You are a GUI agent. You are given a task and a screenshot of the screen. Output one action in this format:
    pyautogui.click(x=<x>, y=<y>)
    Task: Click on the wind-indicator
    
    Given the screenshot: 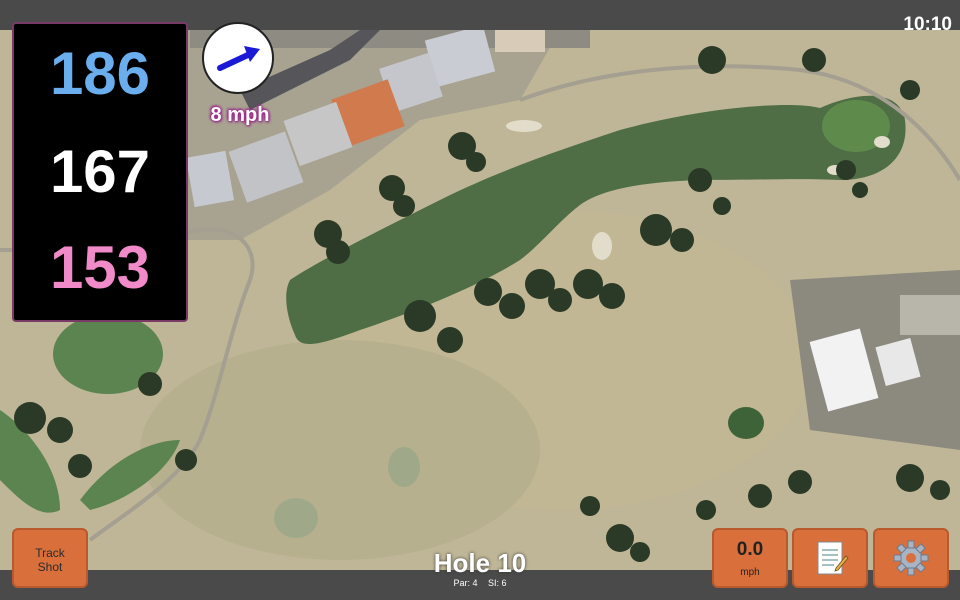 What is the action you would take?
    pyautogui.click(x=238, y=58)
    